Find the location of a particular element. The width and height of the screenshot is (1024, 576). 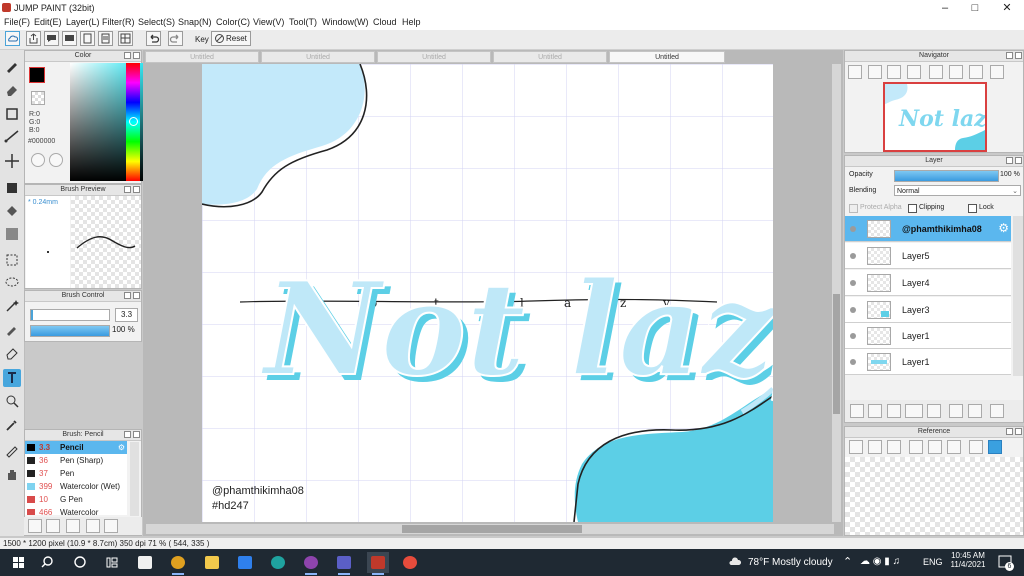

notes-icon is located at coordinates (105, 38).